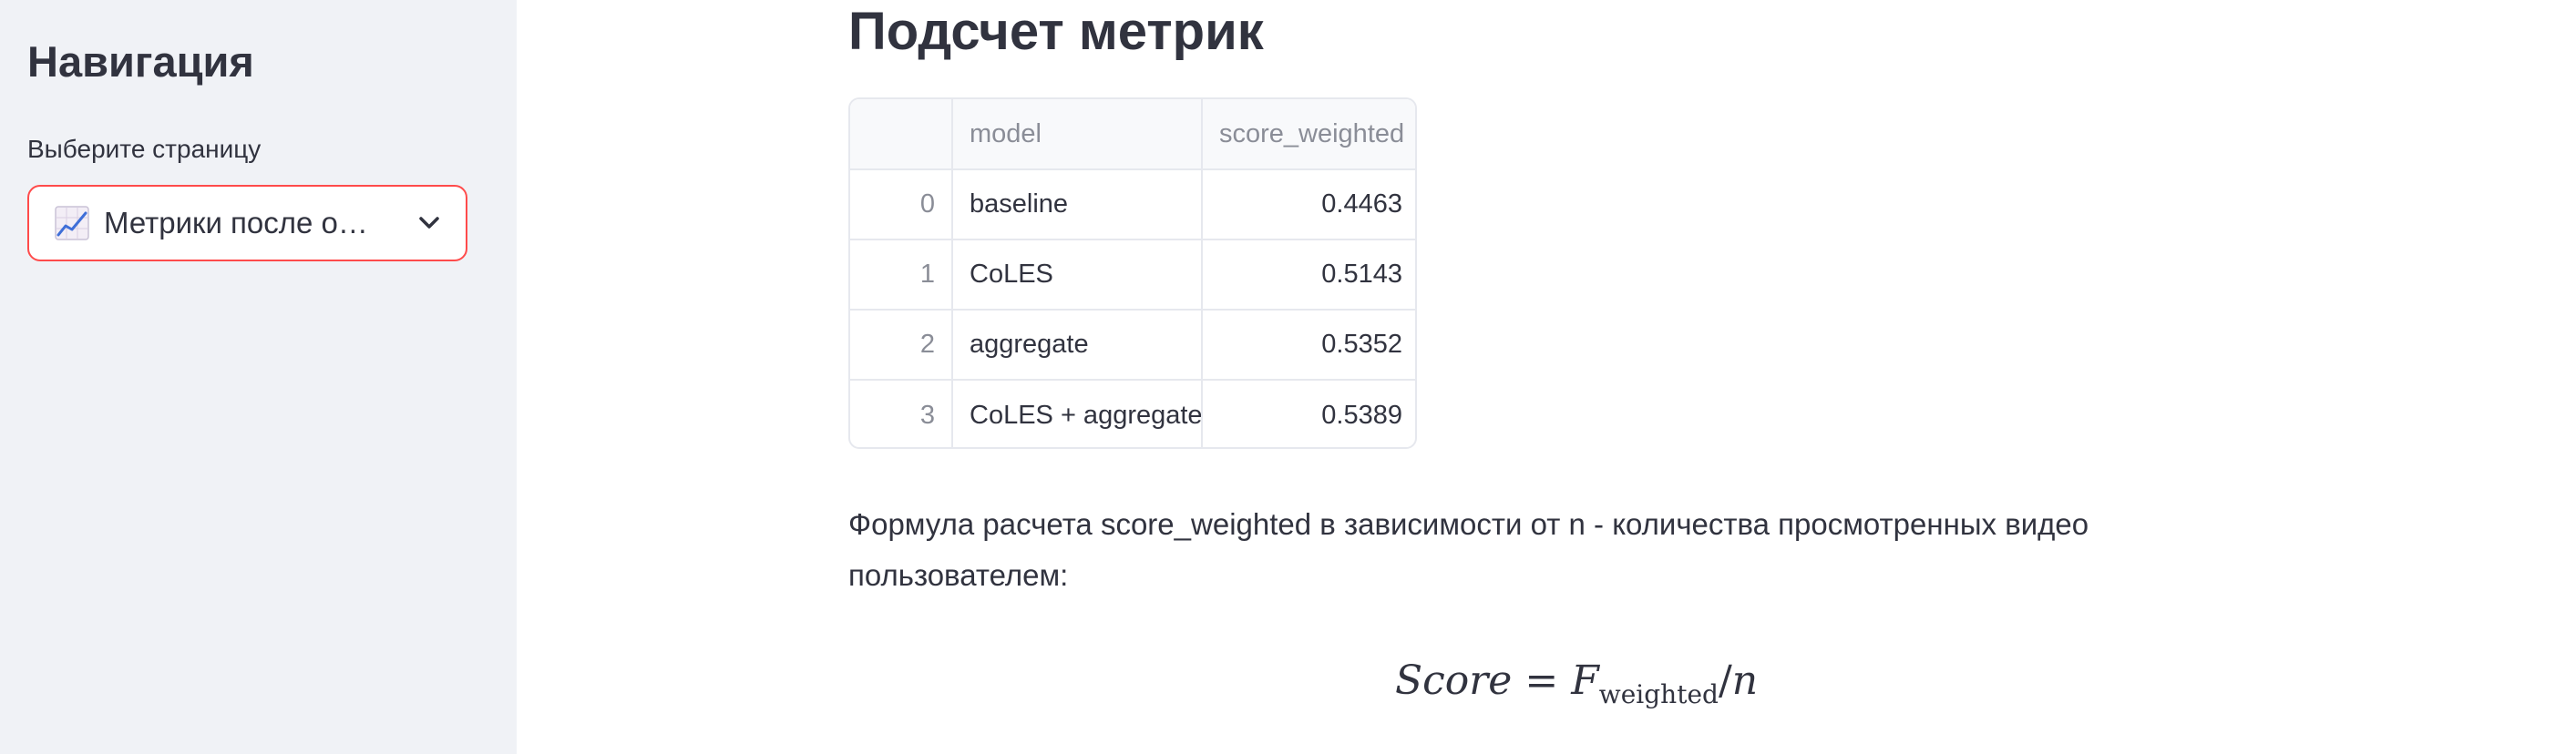 This screenshot has height=754, width=2576. Describe the element at coordinates (430, 224) in the screenshot. I see `chevron-down-icon` at that location.